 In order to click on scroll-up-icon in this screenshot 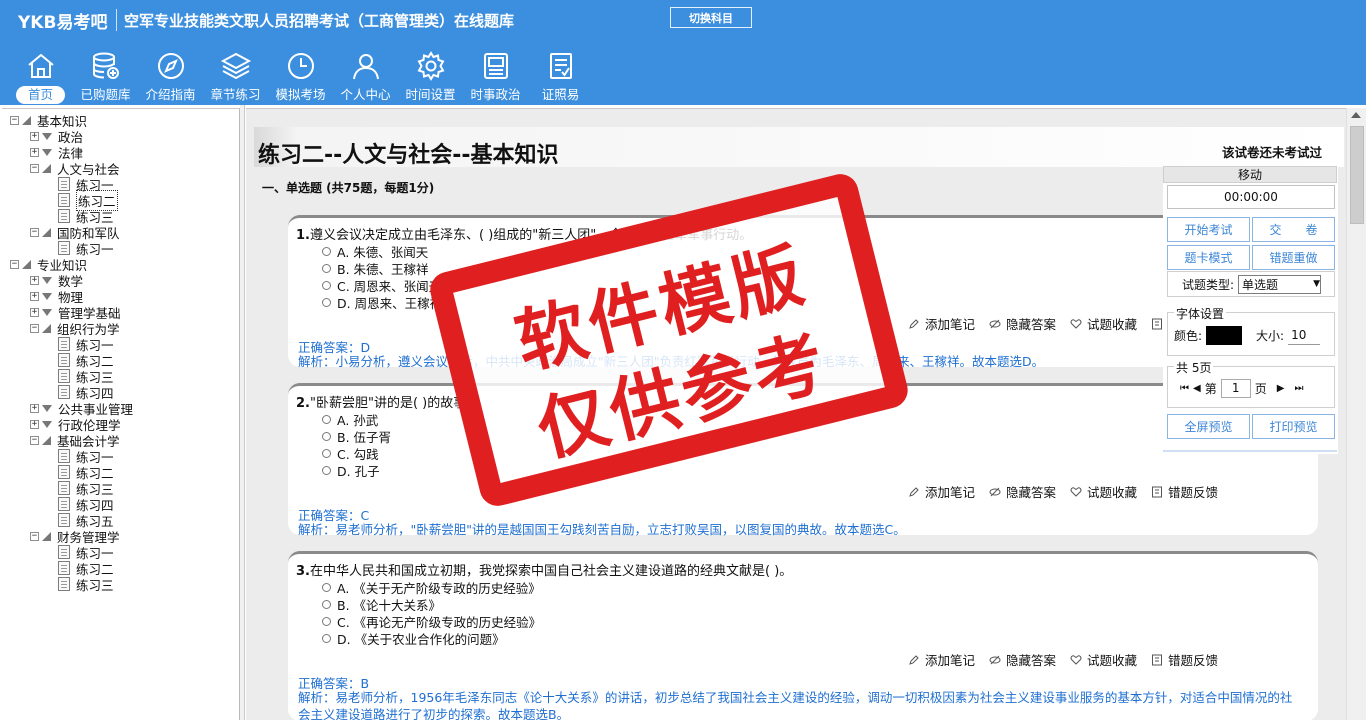, I will do `click(1356, 115)`.